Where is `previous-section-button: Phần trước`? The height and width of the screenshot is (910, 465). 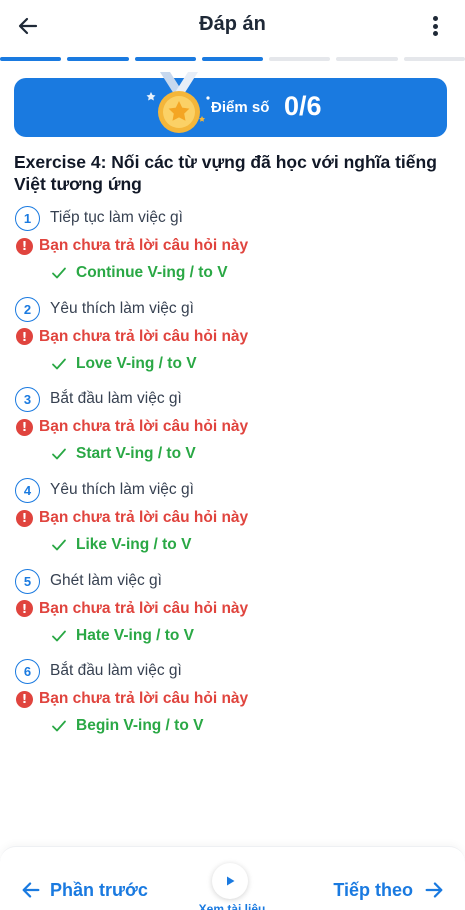
previous-section-button: Phần trước is located at coordinates (83, 890).